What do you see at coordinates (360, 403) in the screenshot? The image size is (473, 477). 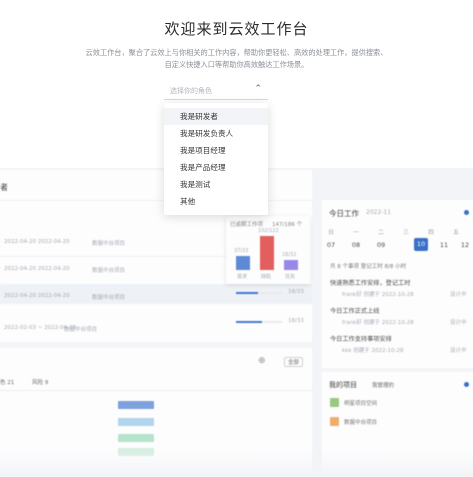 I see `project-name: 明星项目空间` at bounding box center [360, 403].